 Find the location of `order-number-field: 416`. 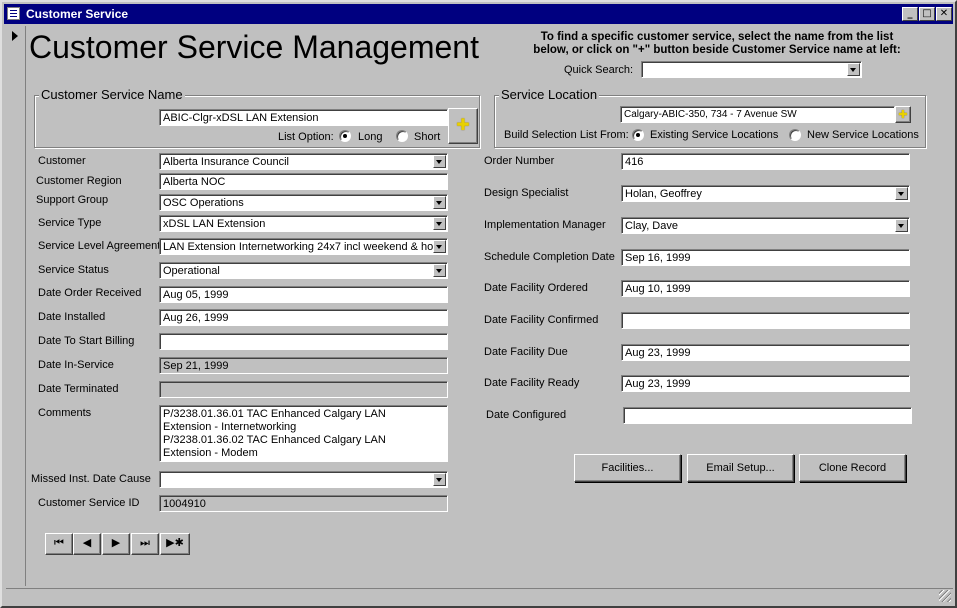

order-number-field: 416 is located at coordinates (765, 161).